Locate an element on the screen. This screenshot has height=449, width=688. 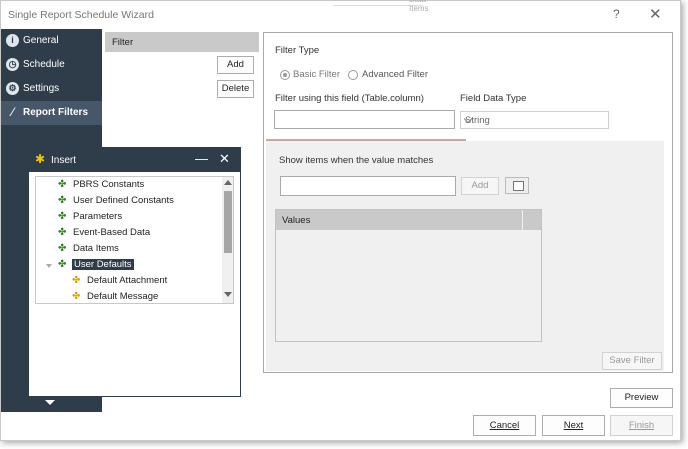
nav-item-settings: ⚙ Settings is located at coordinates (51, 89).